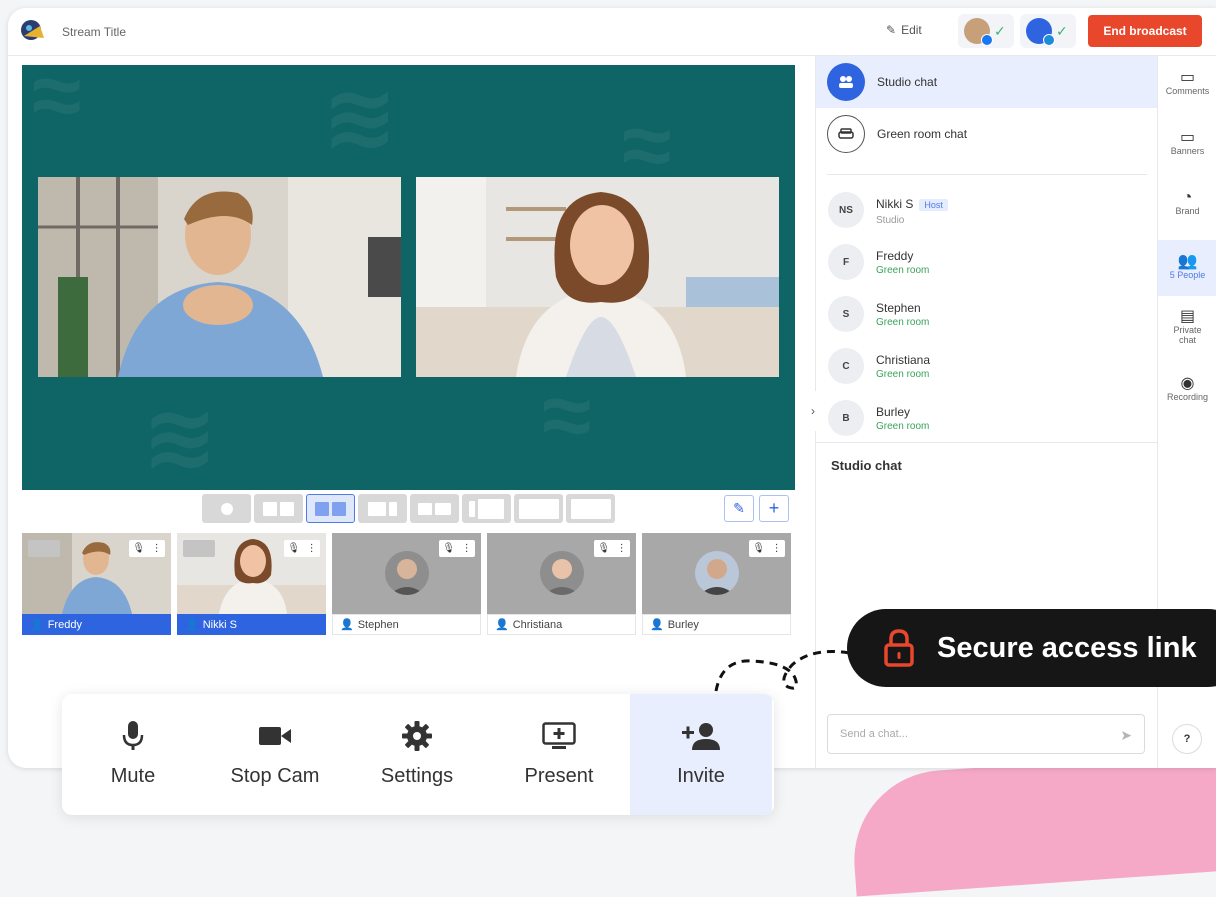 This screenshot has height=897, width=1216. I want to click on rail-label: Private chat, so click(1187, 334).